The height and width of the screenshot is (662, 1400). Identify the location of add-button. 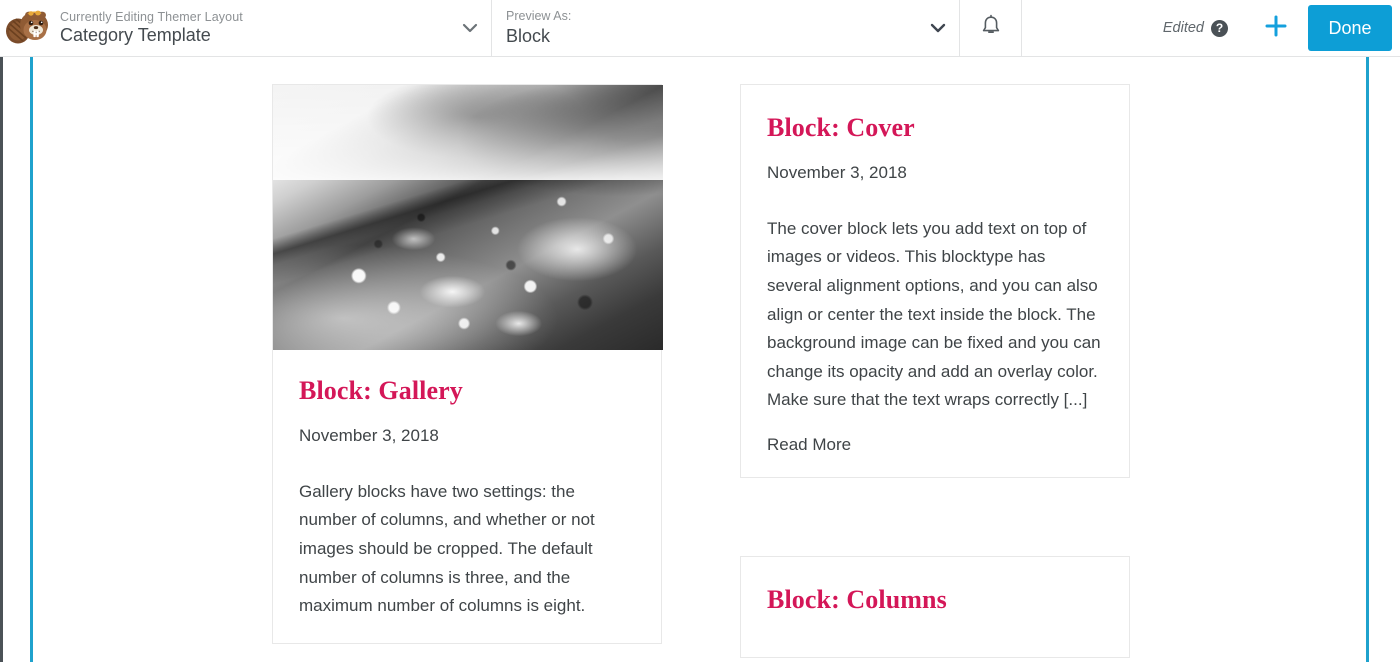
(1276, 28).